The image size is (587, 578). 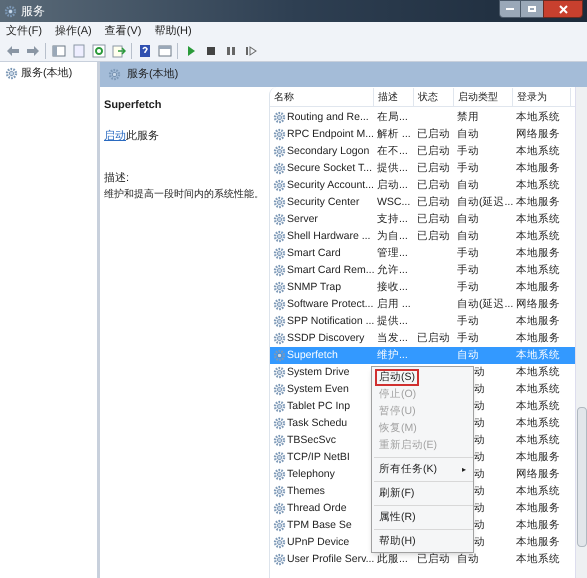 I want to click on column-header: 启动类型, so click(x=483, y=97).